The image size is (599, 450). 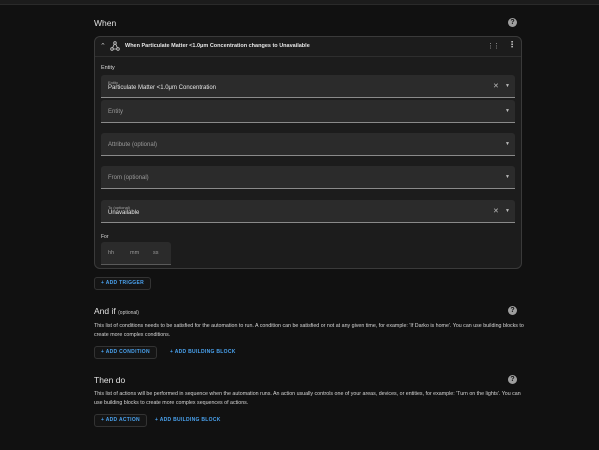 What do you see at coordinates (110, 380) in the screenshot?
I see `then-do-title: Then do` at bounding box center [110, 380].